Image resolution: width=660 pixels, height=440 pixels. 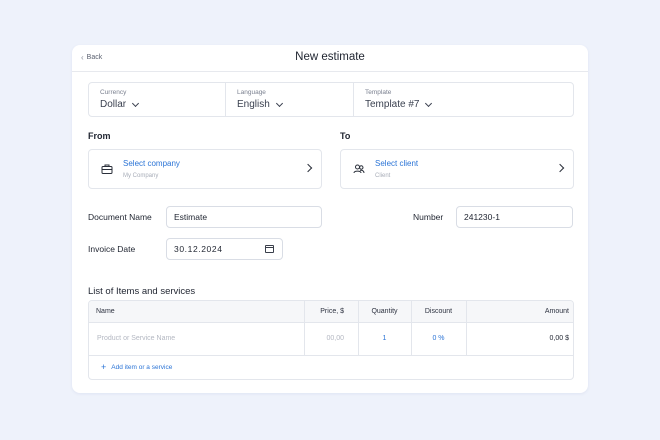 I want to click on column-quantity: Quantity, so click(x=384, y=311).